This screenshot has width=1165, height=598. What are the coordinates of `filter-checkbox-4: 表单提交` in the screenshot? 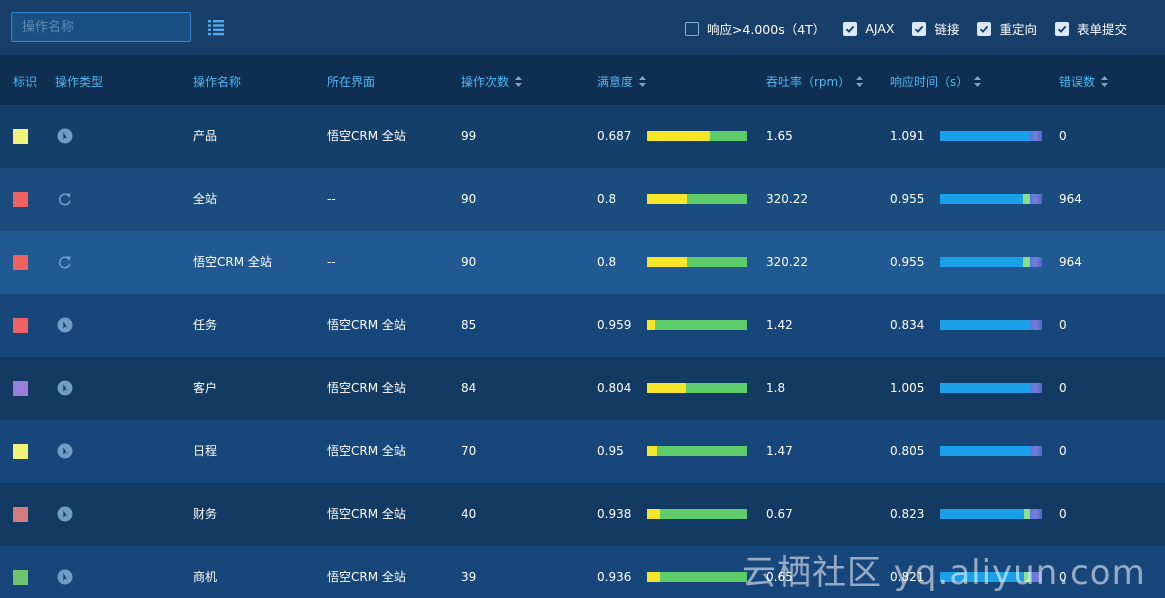 It's located at (1090, 28).